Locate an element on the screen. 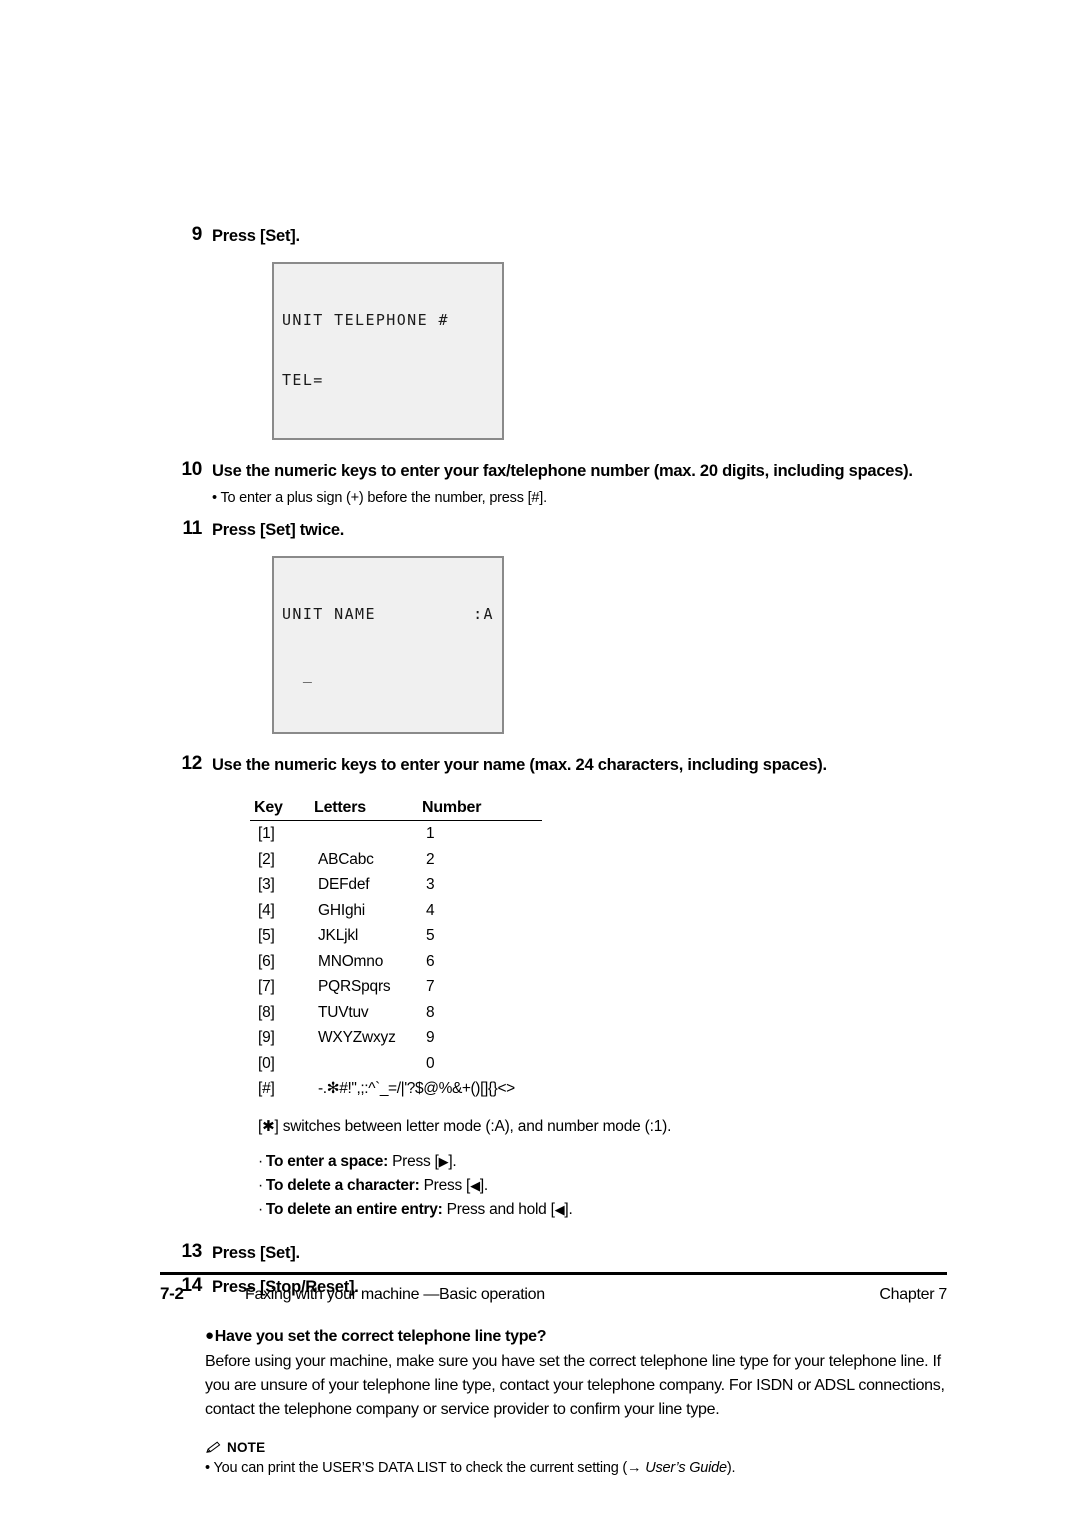 Image resolution: width=1080 pixels, height=1528 pixels. key-cell: [7] is located at coordinates (266, 986).